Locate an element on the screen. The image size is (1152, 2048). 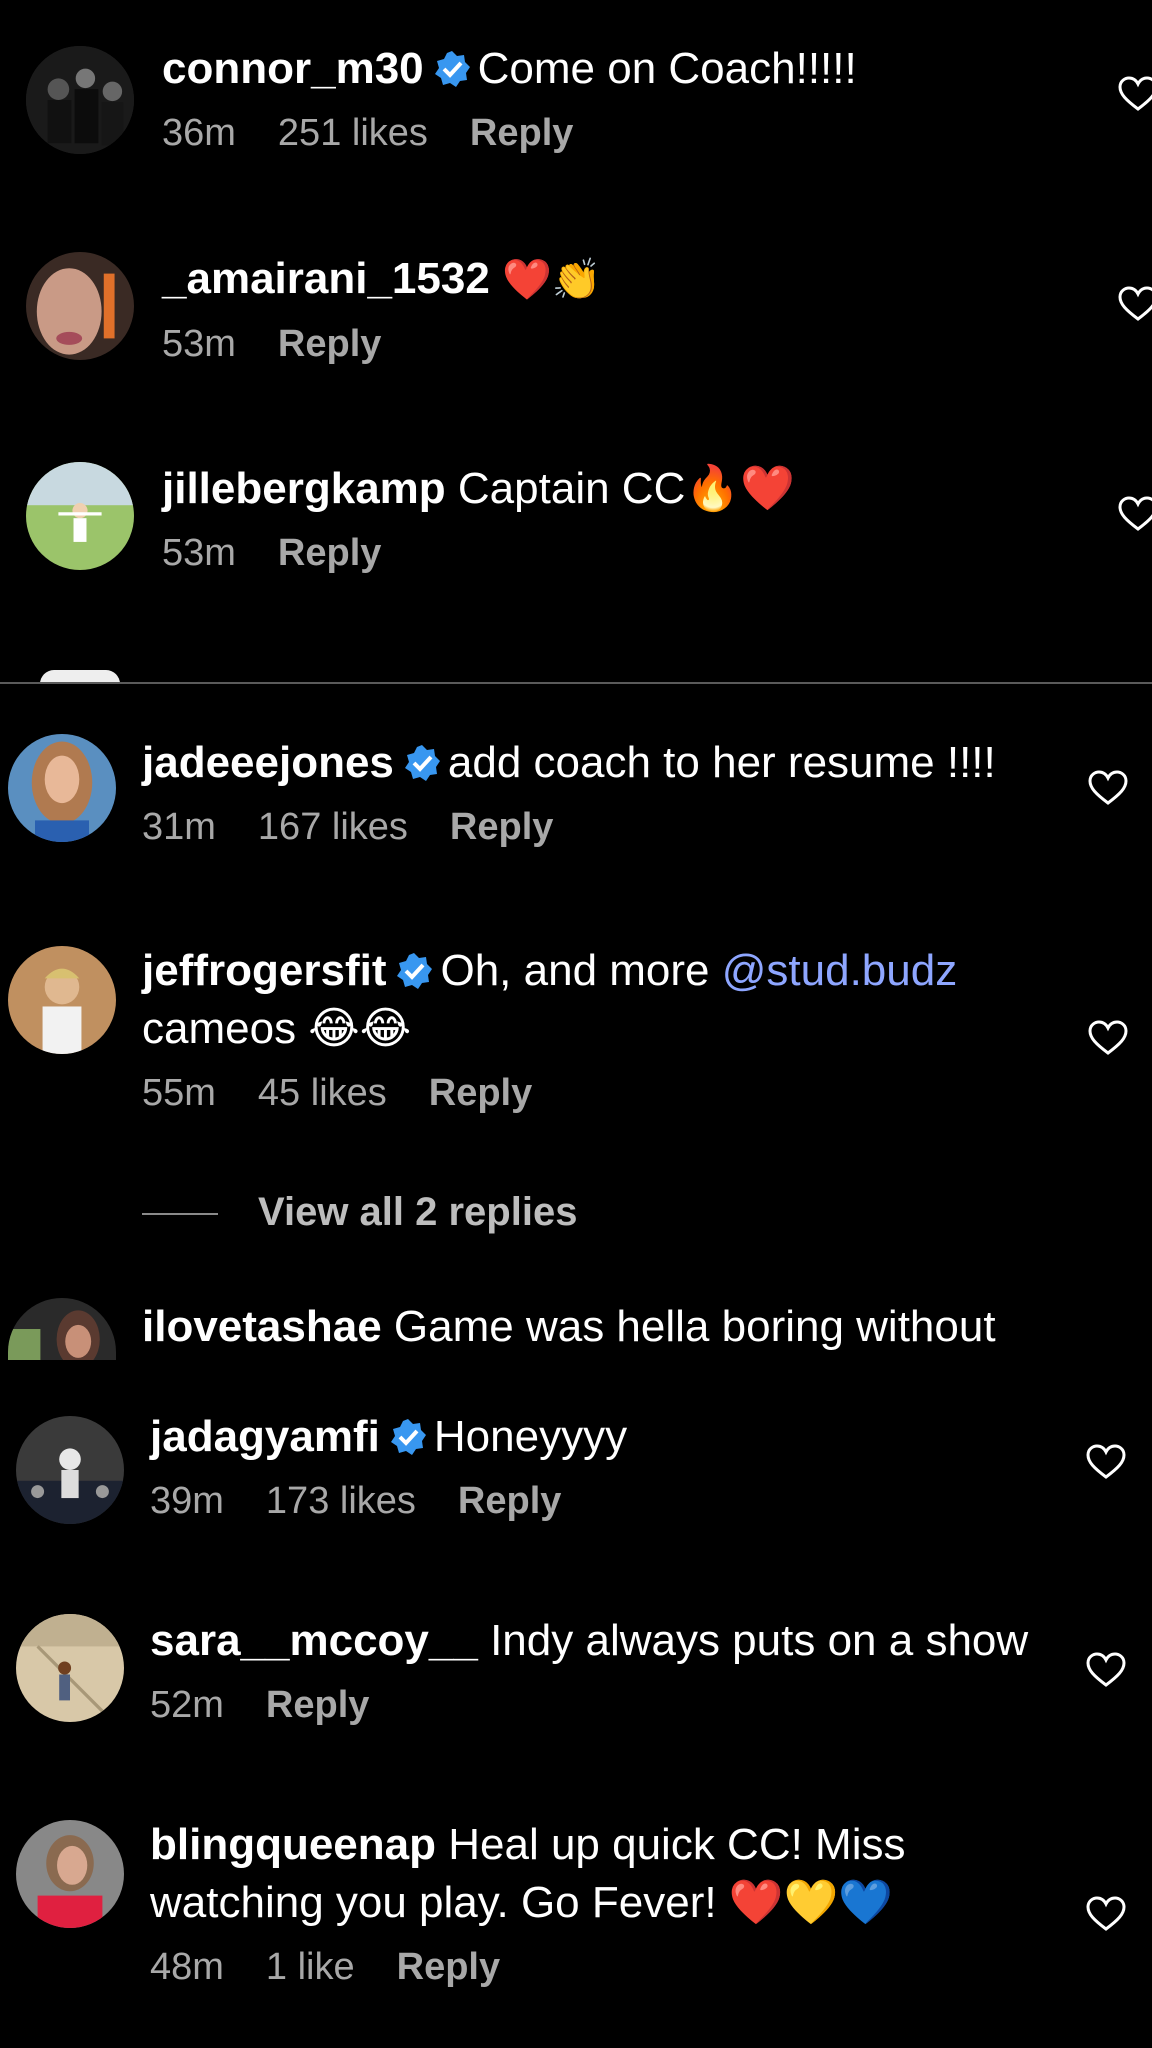
comment-text: jadagyamfi Honeyyyy is located at coordinates (388, 1437).